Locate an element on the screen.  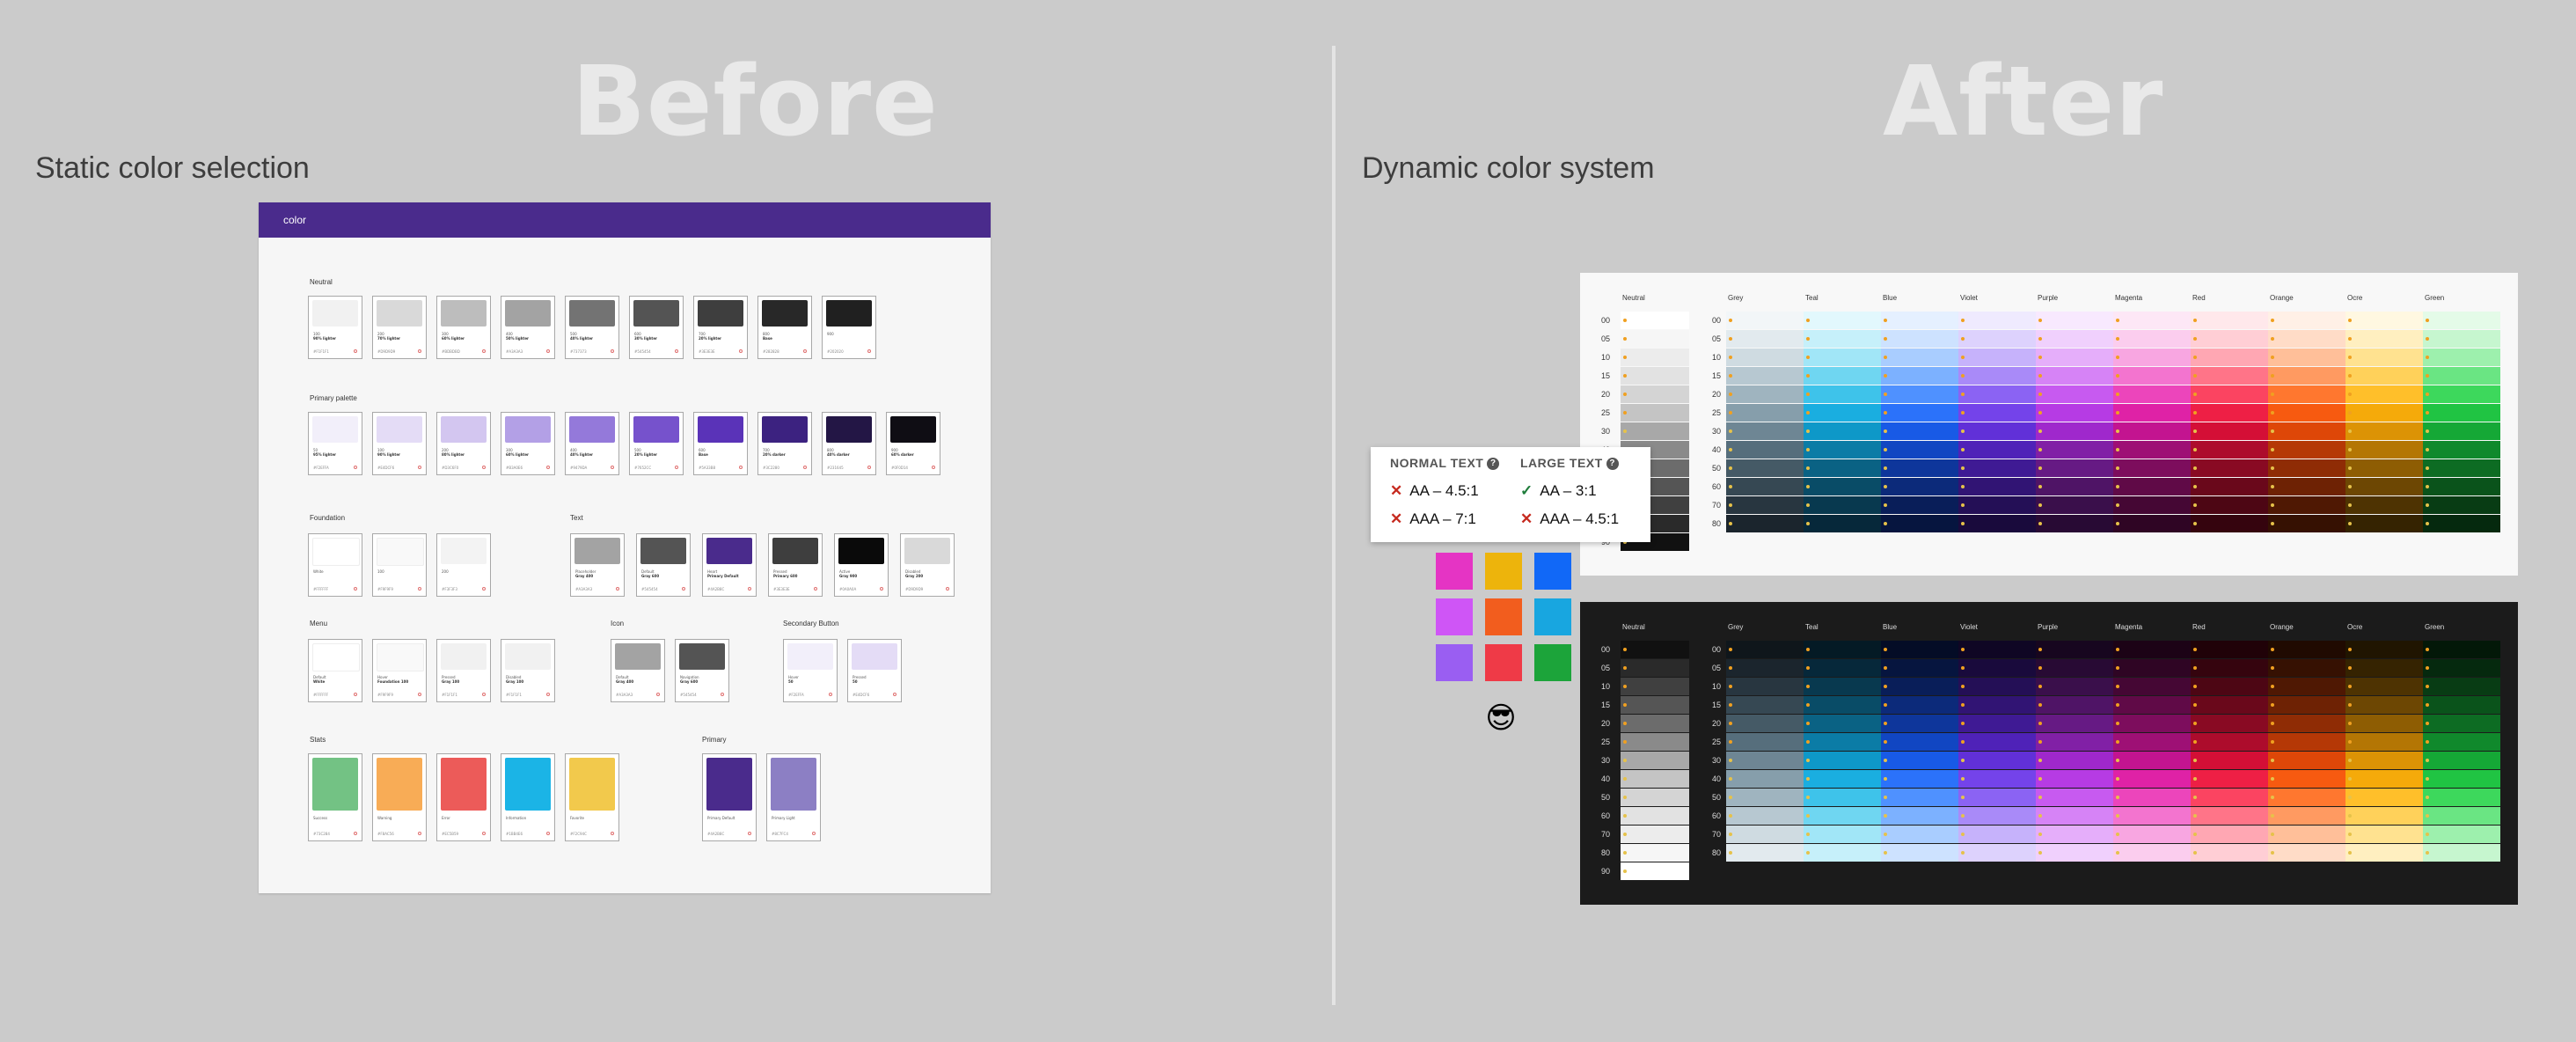
swatch-card: Default White #FFFFFF is located at coordinates (335, 670).